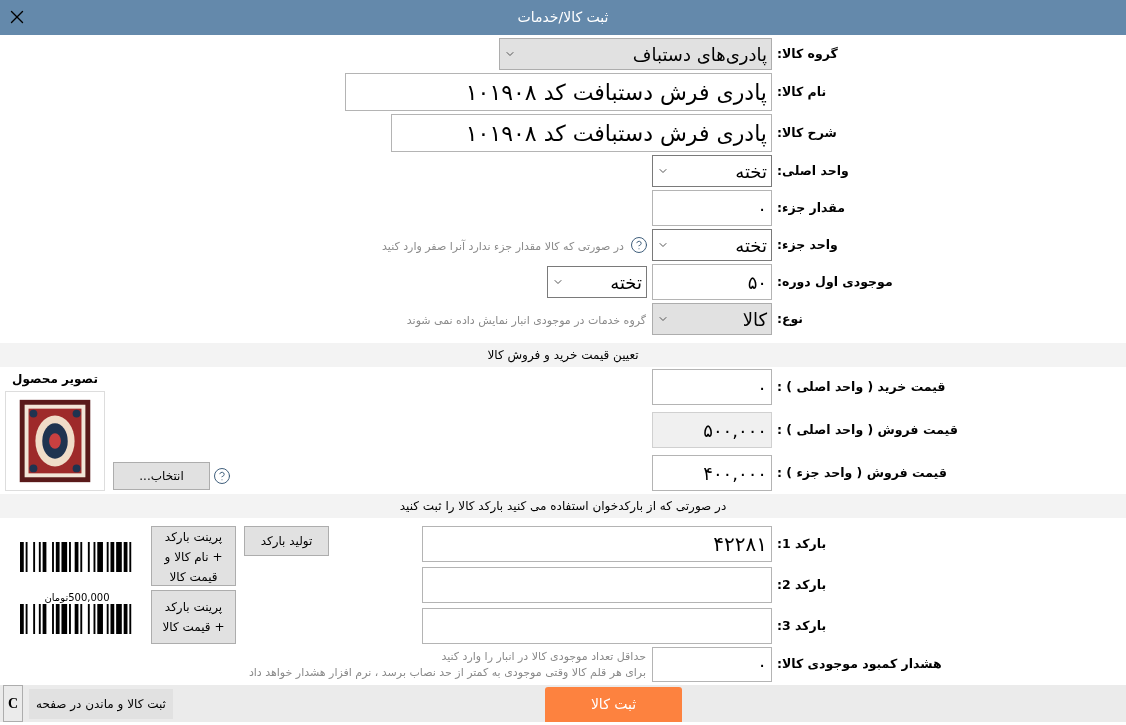  What do you see at coordinates (193, 556) in the screenshot?
I see `print-barcode-button: پرینت بارکد + نام کالا و قیمت کالا` at bounding box center [193, 556].